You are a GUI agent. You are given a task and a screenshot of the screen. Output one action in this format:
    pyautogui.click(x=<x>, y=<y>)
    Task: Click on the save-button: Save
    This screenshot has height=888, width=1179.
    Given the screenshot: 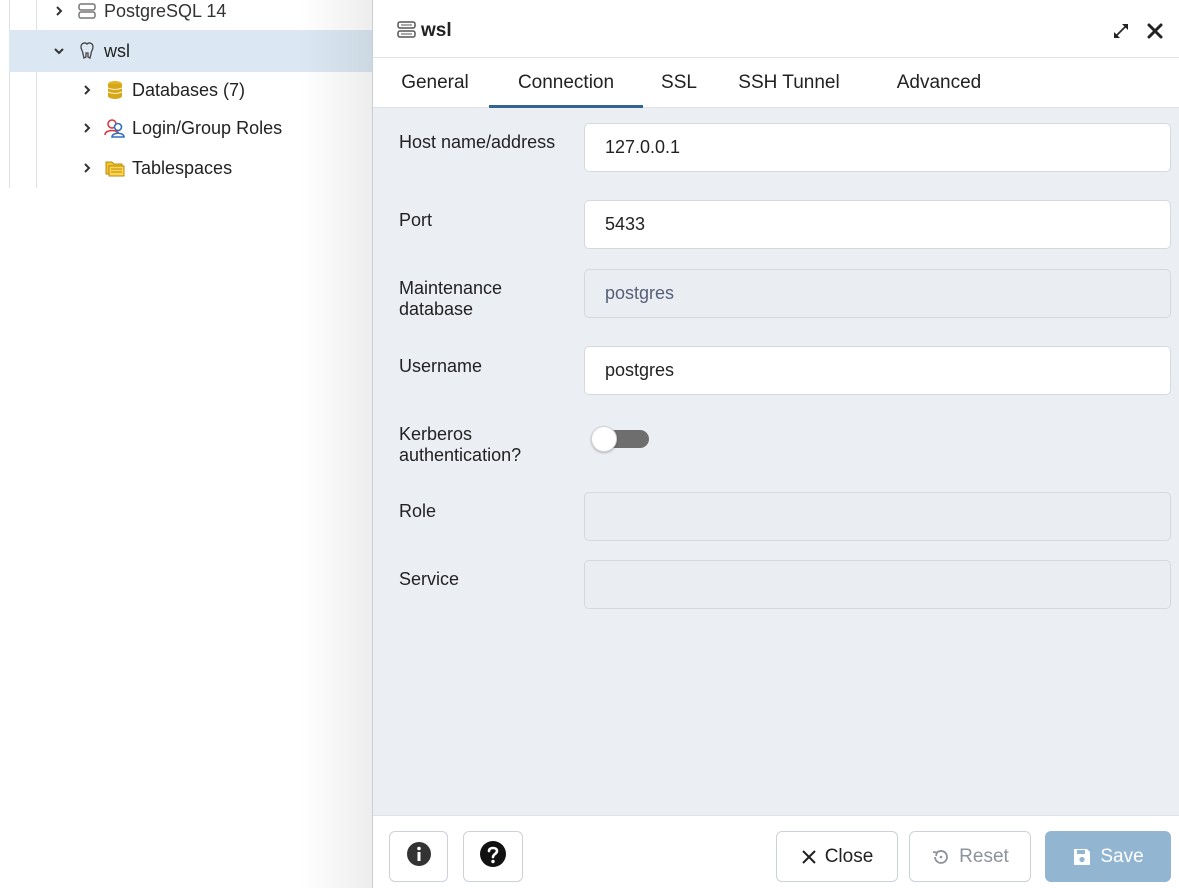 What is the action you would take?
    pyautogui.click(x=1108, y=856)
    